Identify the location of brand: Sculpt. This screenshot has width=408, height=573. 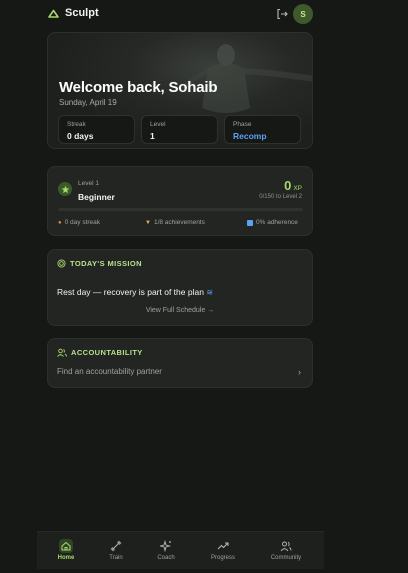
(73, 13).